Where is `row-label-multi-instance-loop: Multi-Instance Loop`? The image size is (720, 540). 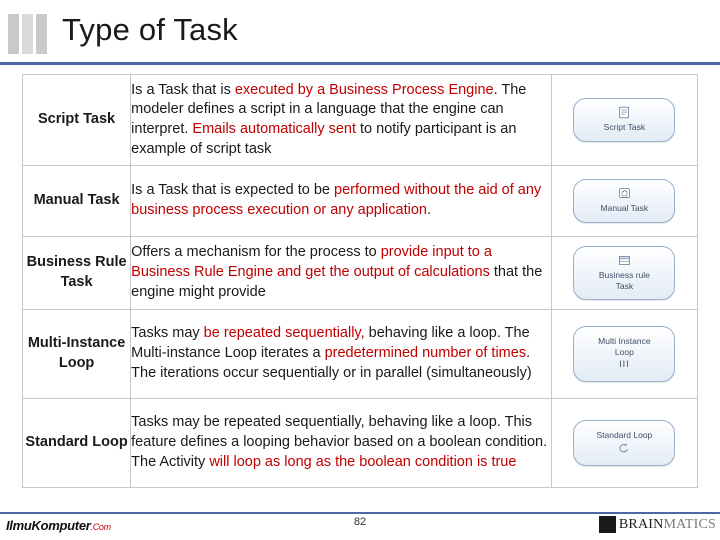 row-label-multi-instance-loop: Multi-Instance Loop is located at coordinates (76, 354).